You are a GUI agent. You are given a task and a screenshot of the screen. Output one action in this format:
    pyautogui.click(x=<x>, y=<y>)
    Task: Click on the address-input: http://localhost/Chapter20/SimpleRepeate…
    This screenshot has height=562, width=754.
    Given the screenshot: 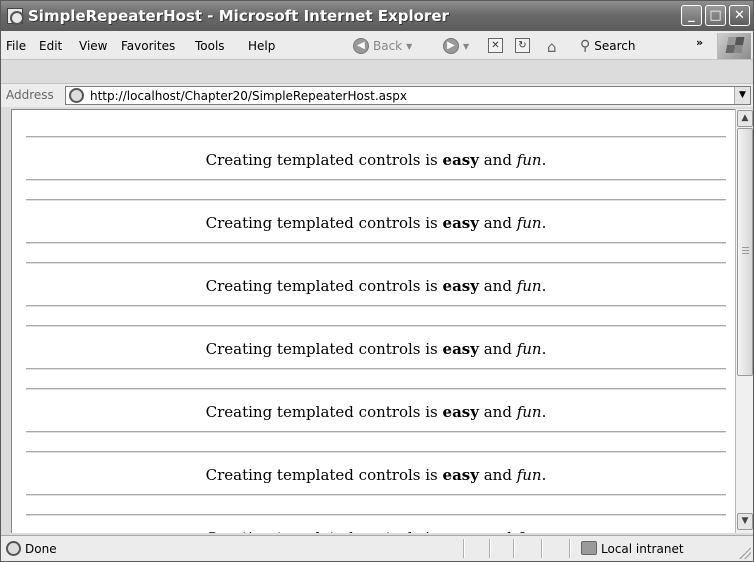 What is the action you would take?
    pyautogui.click(x=408, y=95)
    